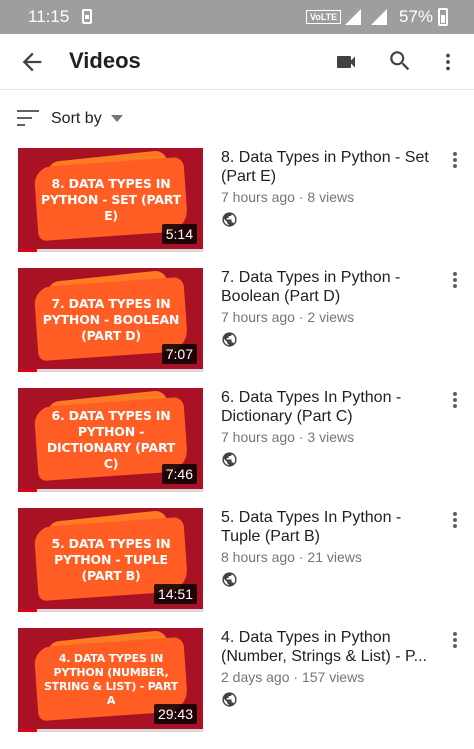 The image size is (474, 749). What do you see at coordinates (331, 317) in the screenshot?
I see `video-views: 2 views` at bounding box center [331, 317].